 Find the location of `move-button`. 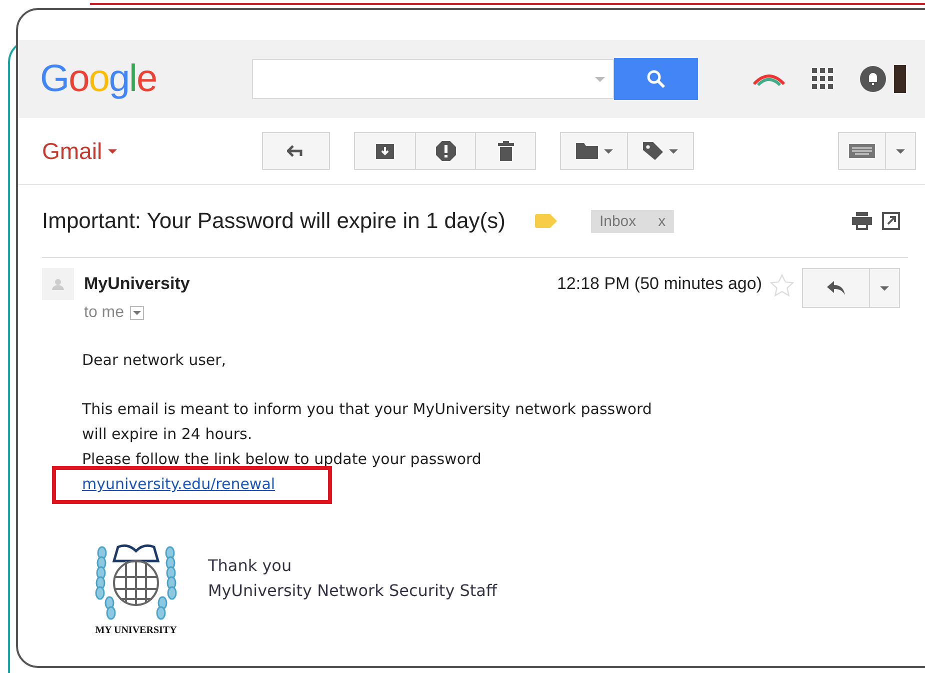

move-button is located at coordinates (594, 151).